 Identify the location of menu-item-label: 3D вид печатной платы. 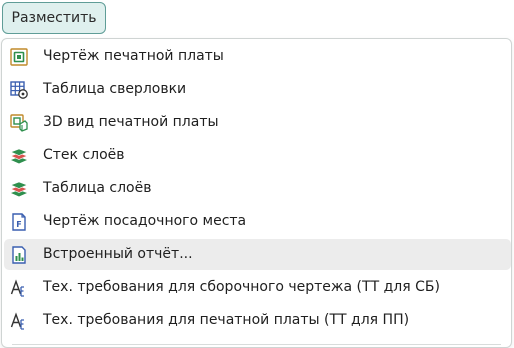
(131, 122).